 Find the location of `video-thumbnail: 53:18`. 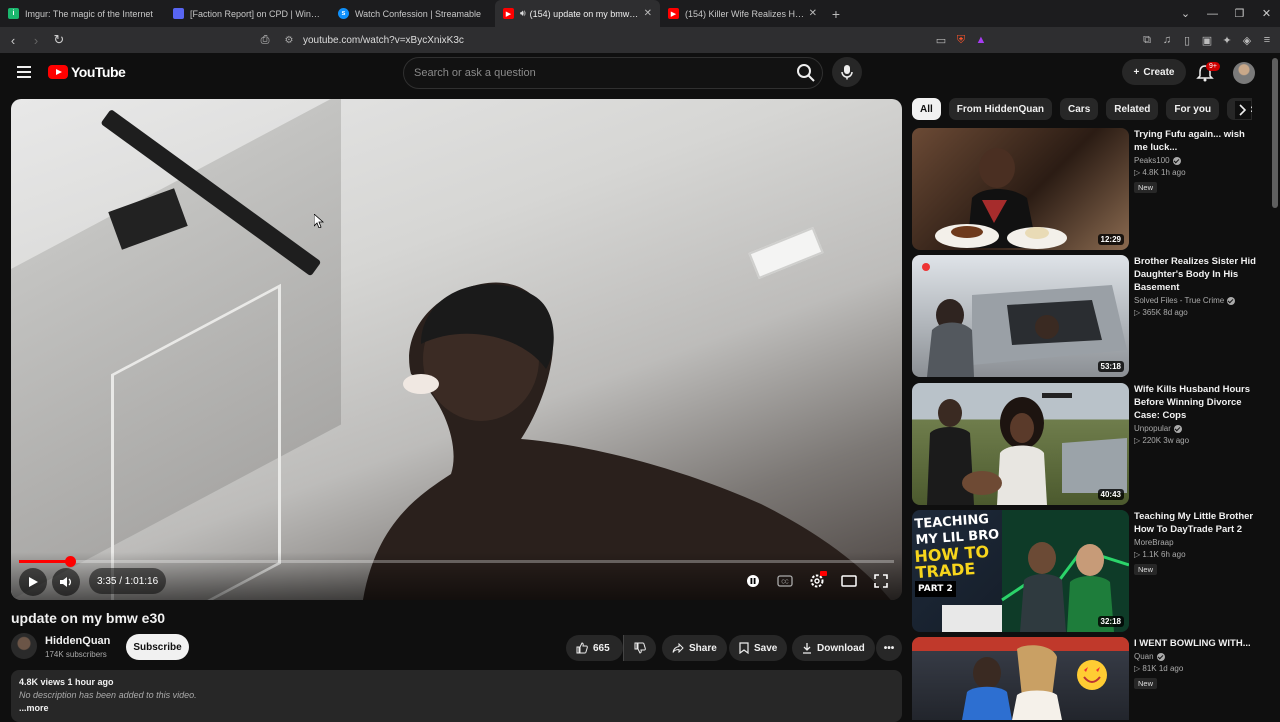

video-thumbnail: 53:18 is located at coordinates (1020, 316).